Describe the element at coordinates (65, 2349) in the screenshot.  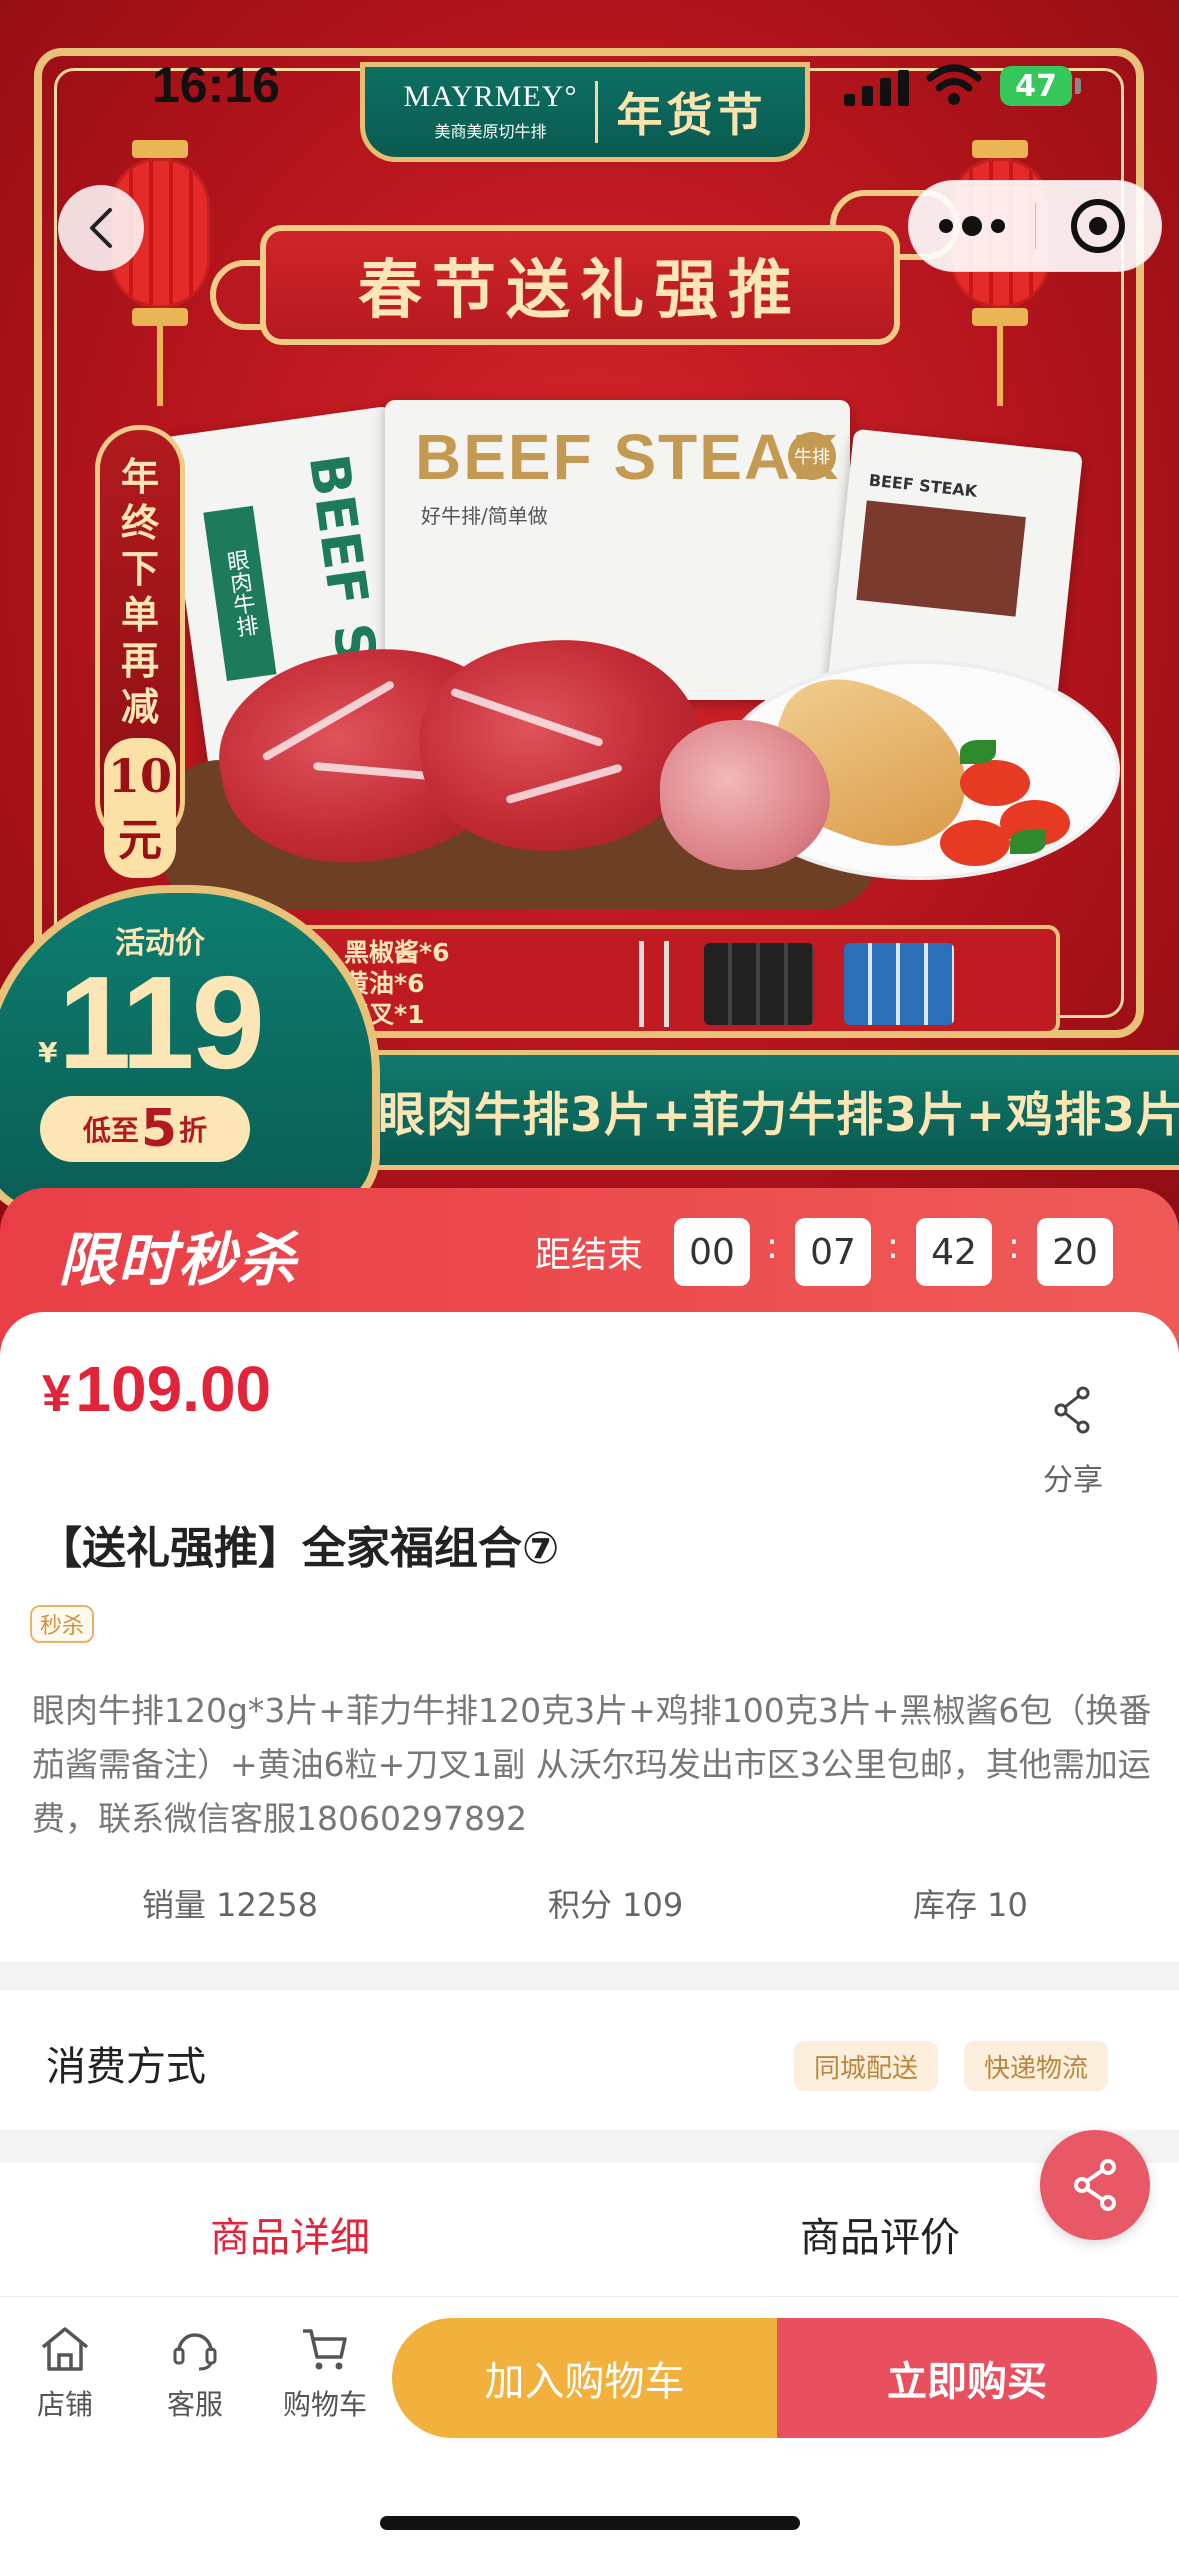
I see `home-icon` at that location.